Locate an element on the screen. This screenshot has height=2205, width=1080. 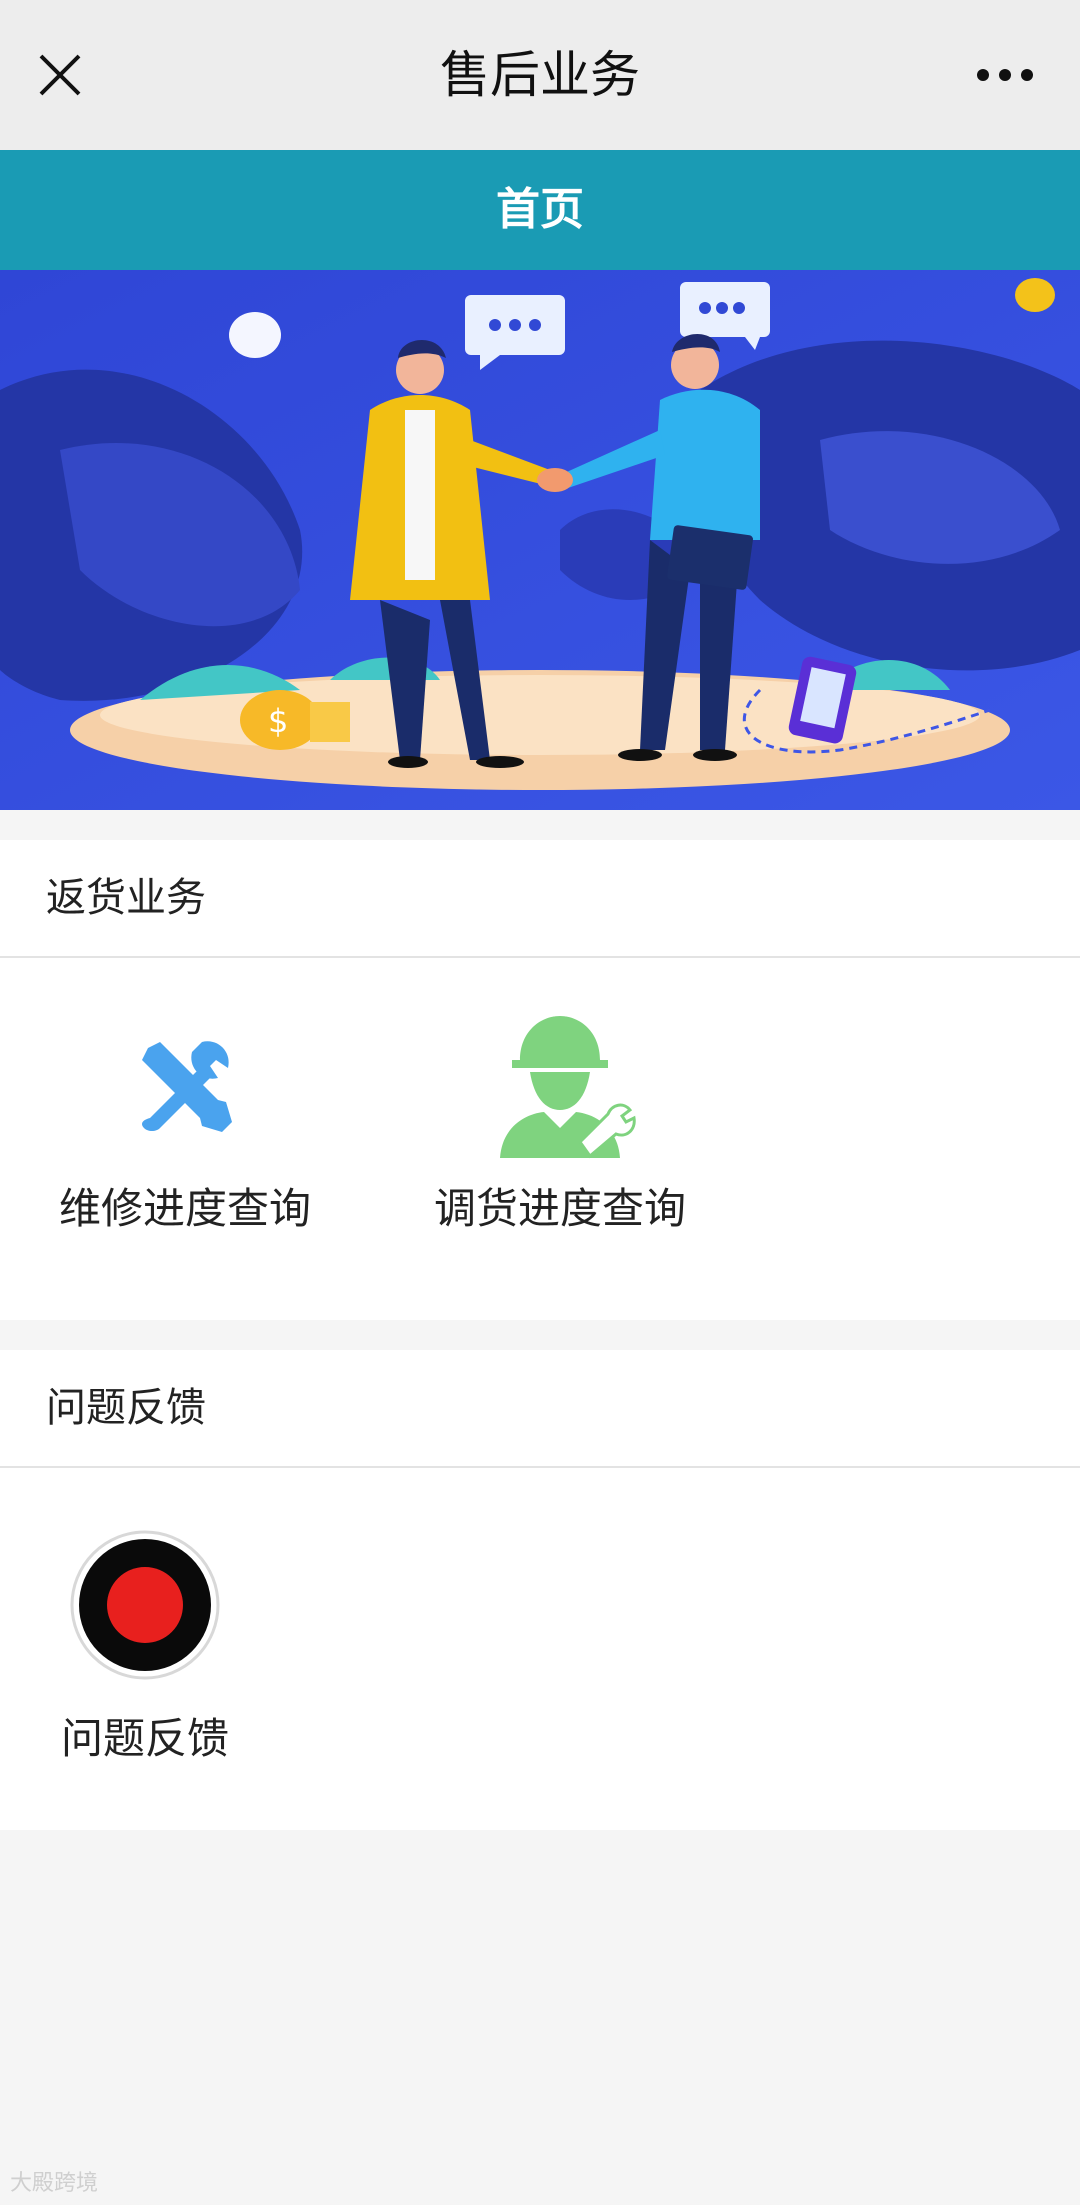
close-icon is located at coordinates (60, 75).